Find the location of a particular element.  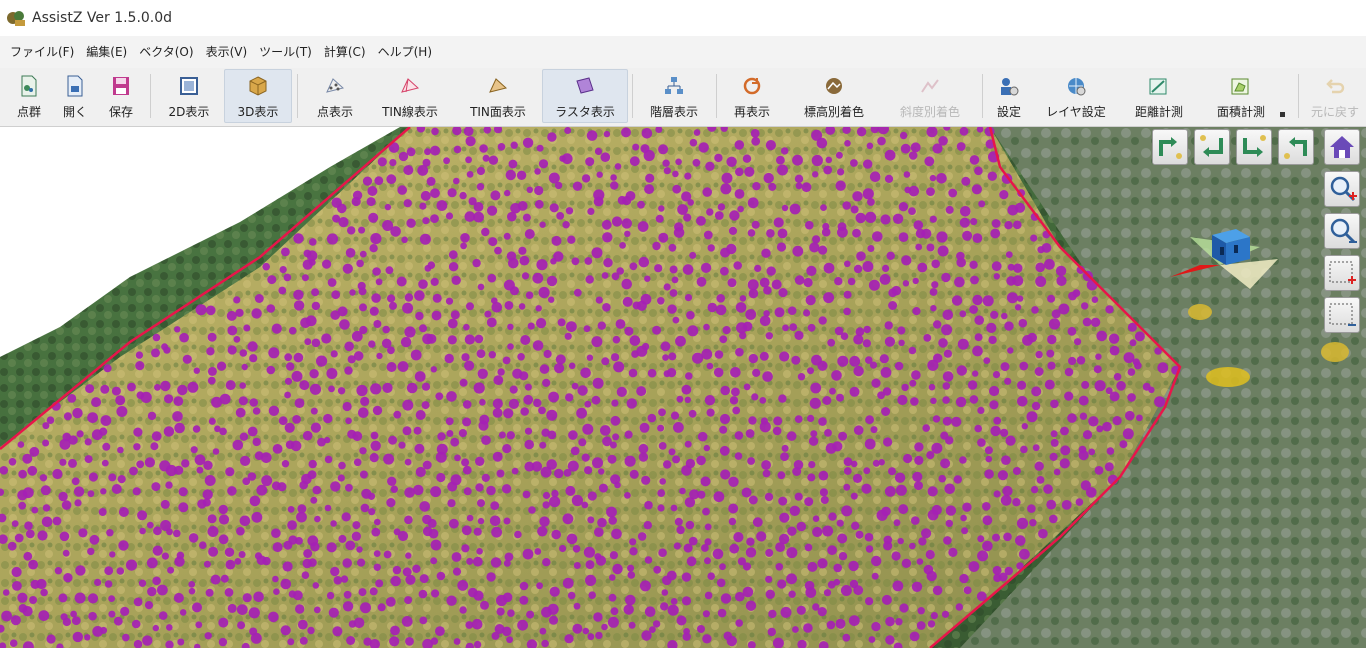

slope-color-button: 斜度別着色 is located at coordinates (930, 96).